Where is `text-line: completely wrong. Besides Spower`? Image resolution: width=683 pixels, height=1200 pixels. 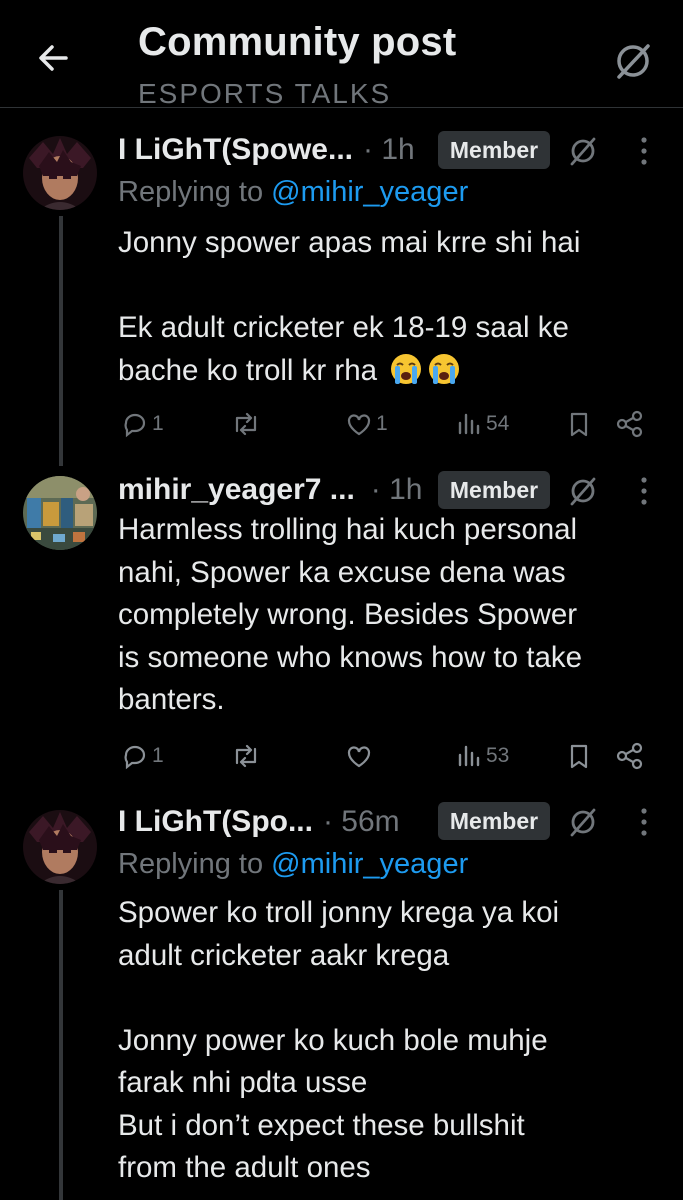
text-line: completely wrong. Besides Spower is located at coordinates (348, 614).